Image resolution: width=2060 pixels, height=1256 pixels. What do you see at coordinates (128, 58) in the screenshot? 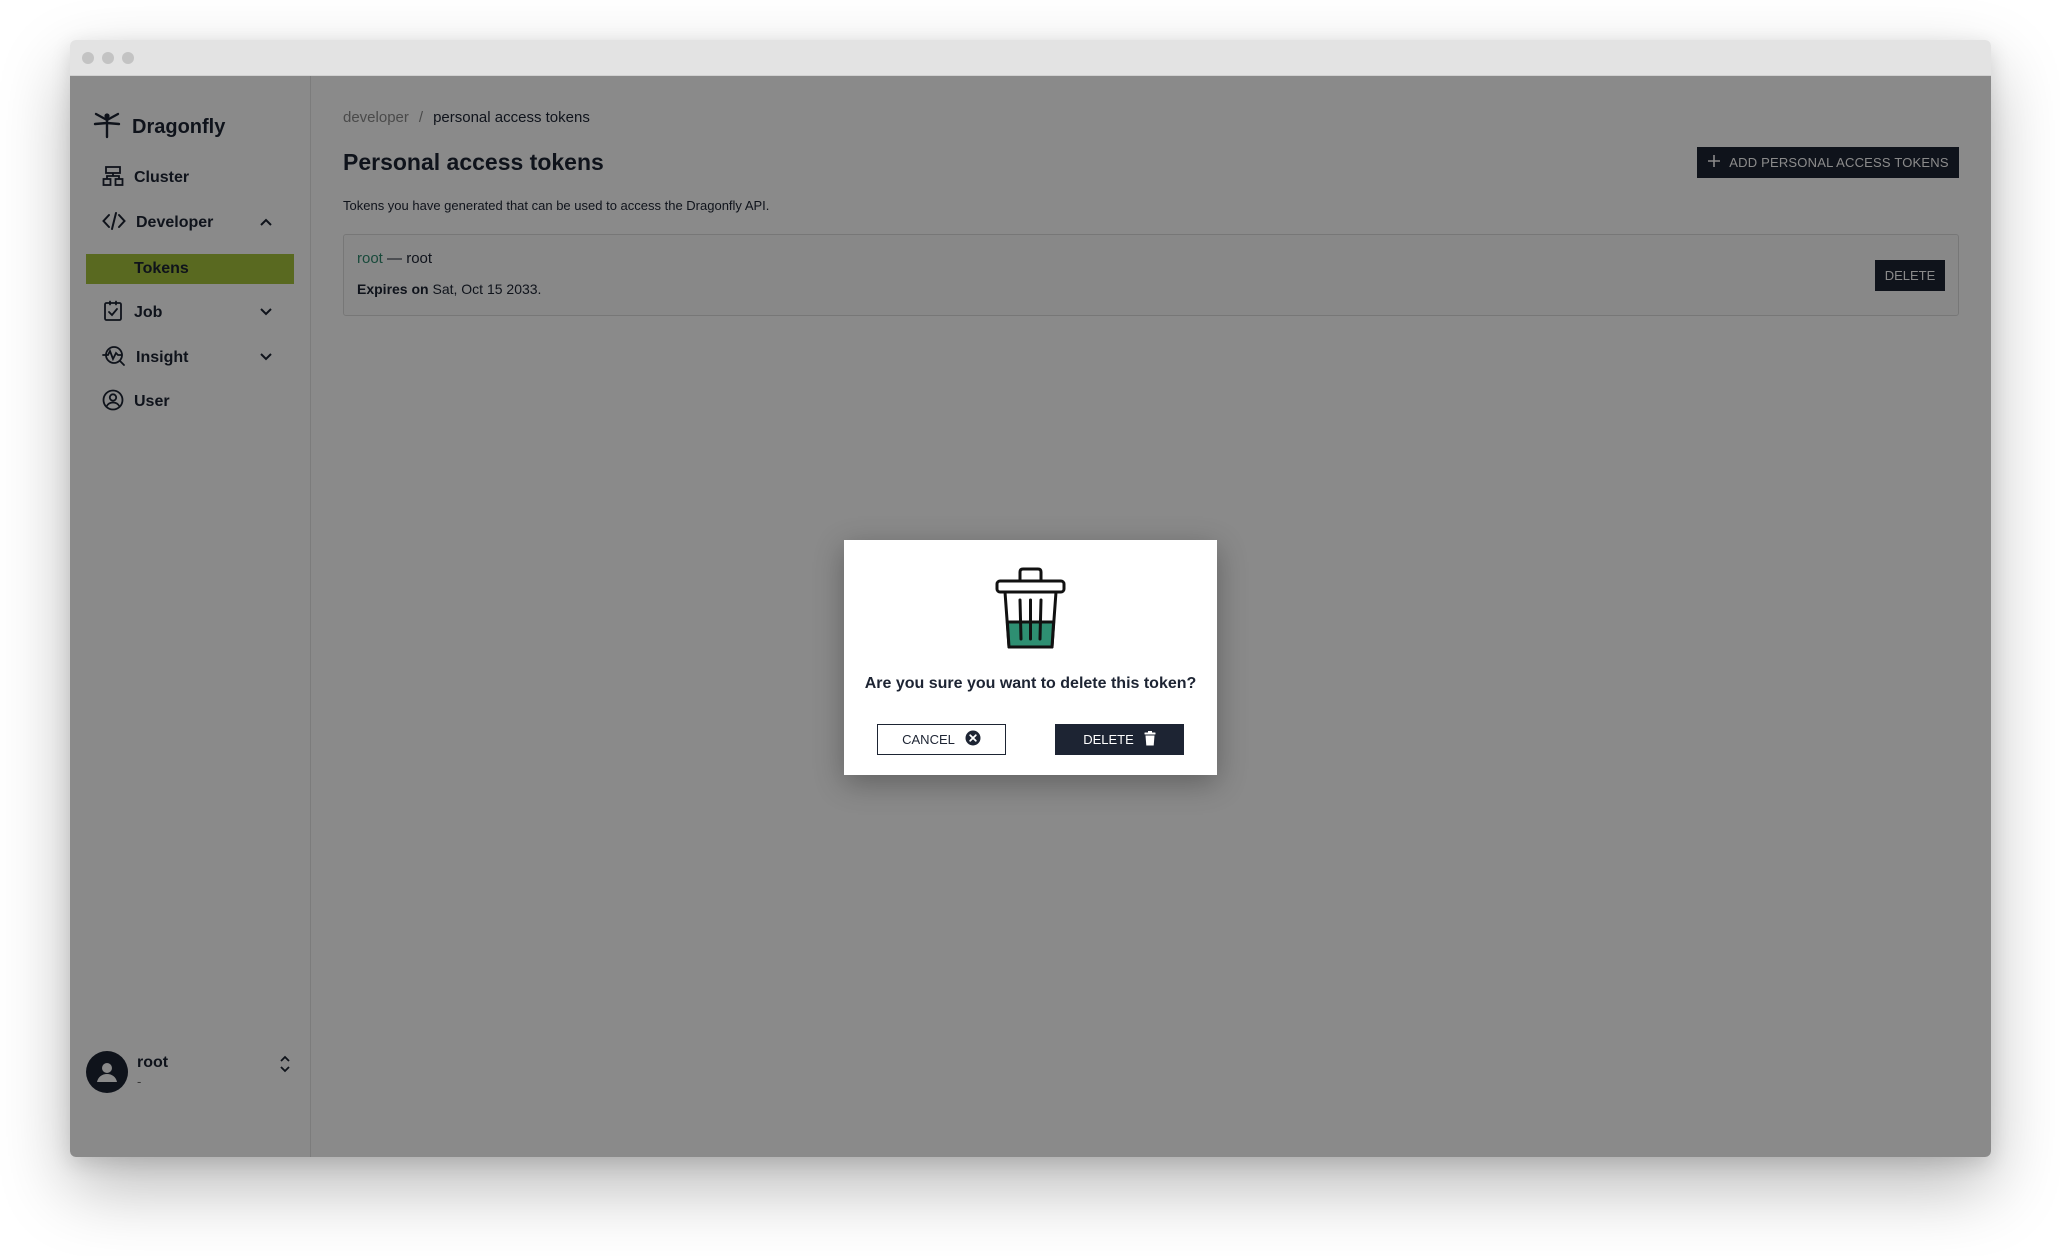
I see `window-dot-maximize` at bounding box center [128, 58].